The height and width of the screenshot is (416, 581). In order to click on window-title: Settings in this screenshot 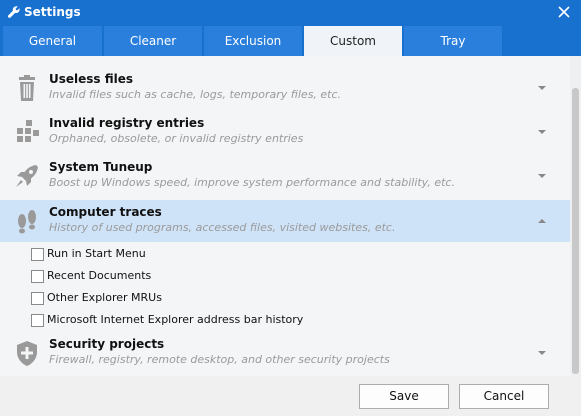, I will do `click(52, 12)`.